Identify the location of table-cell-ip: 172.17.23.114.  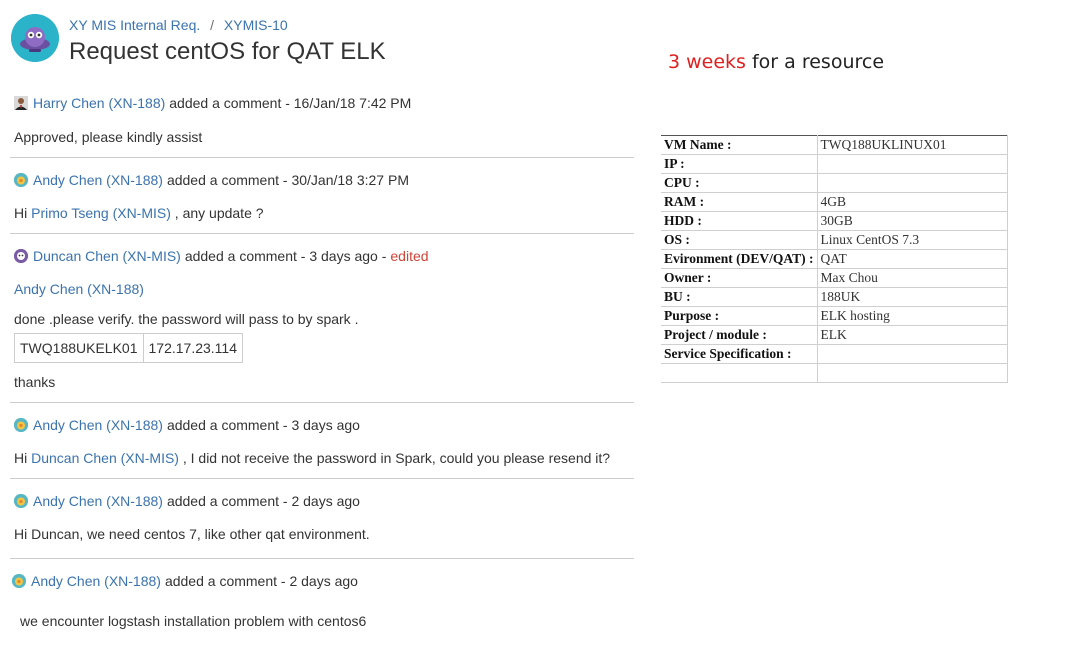
(192, 348).